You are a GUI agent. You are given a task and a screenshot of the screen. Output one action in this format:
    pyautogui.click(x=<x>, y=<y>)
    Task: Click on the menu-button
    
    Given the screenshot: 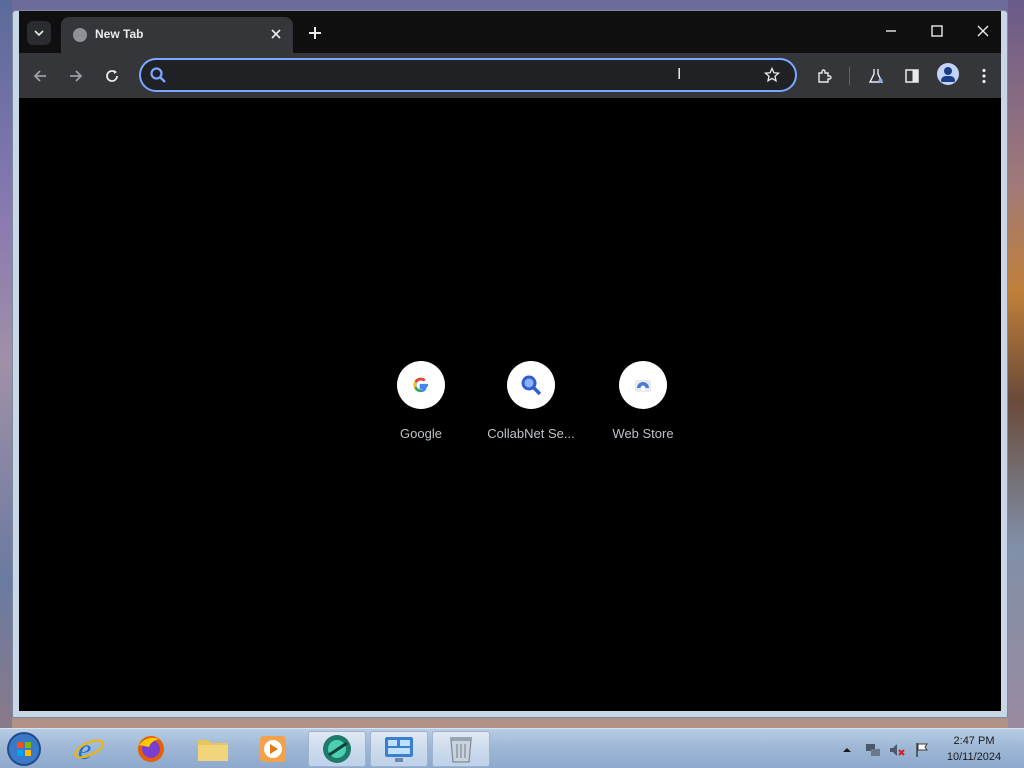 What is the action you would take?
    pyautogui.click(x=984, y=76)
    